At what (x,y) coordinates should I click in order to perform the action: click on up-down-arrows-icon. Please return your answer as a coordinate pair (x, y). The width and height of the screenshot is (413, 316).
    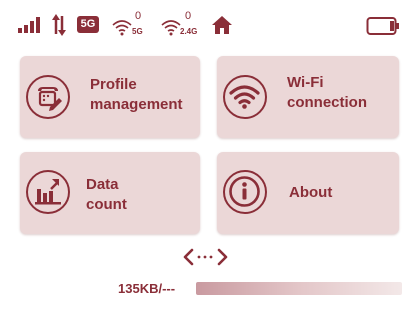
    Looking at the image, I should click on (59, 25).